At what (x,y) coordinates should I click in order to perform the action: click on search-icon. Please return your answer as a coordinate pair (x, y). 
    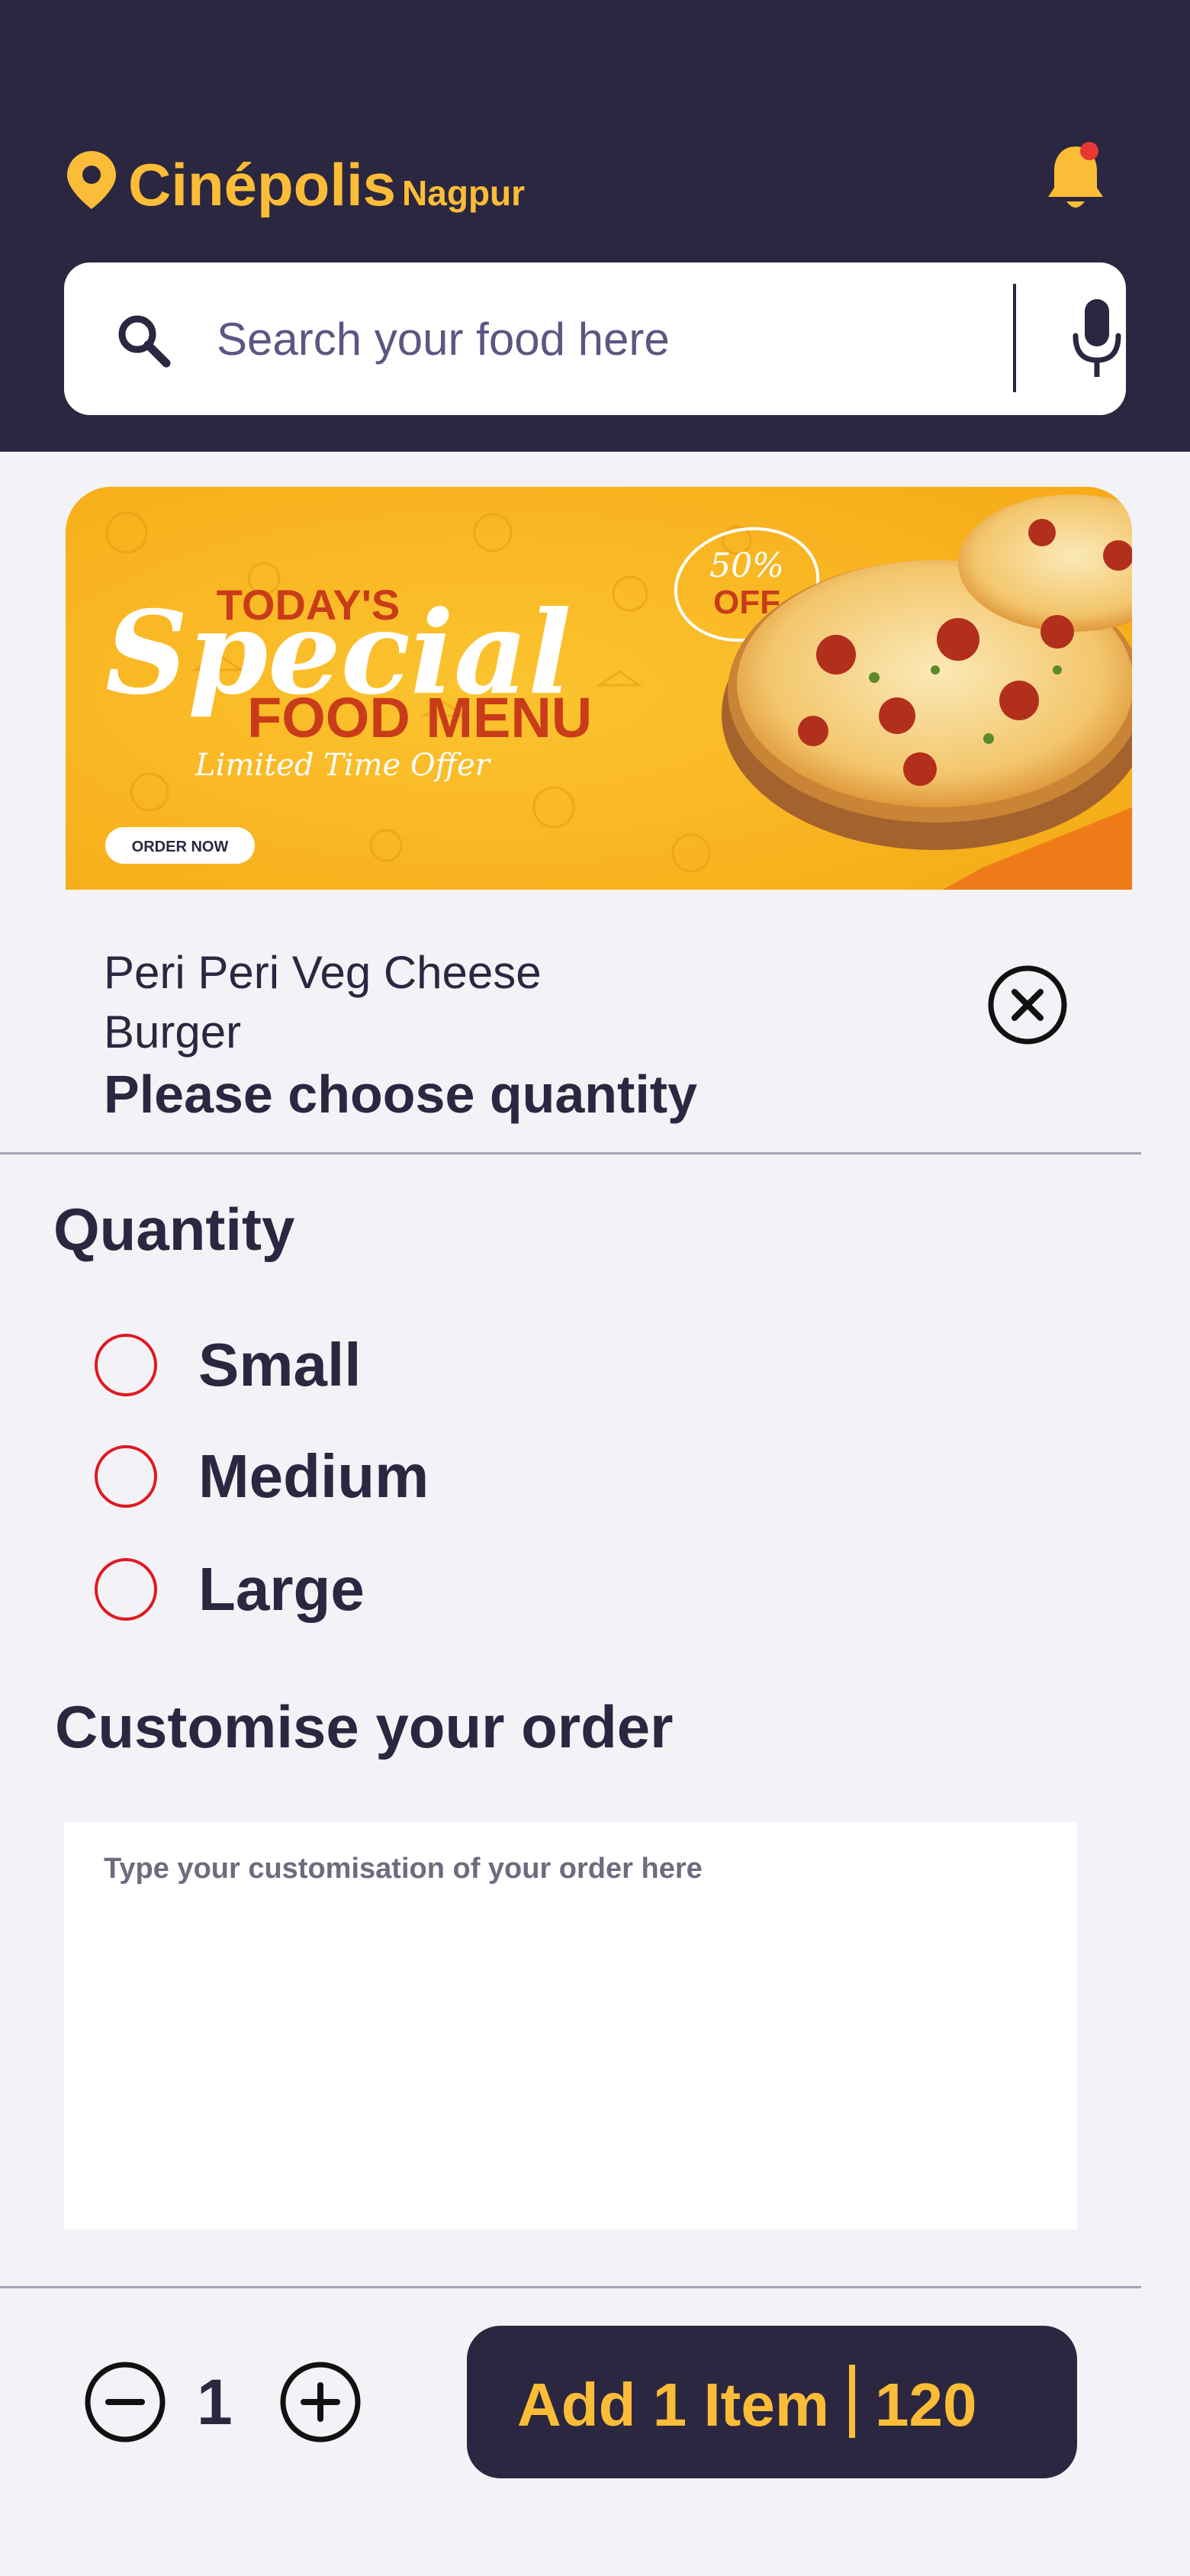
    Looking at the image, I should click on (143, 340).